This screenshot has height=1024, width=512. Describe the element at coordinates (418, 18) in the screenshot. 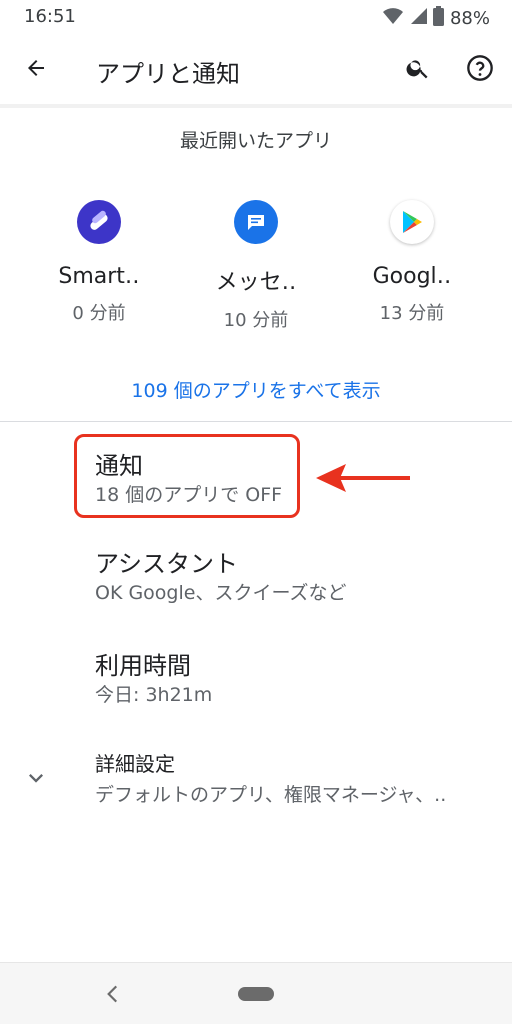

I see `signal-icon` at that location.